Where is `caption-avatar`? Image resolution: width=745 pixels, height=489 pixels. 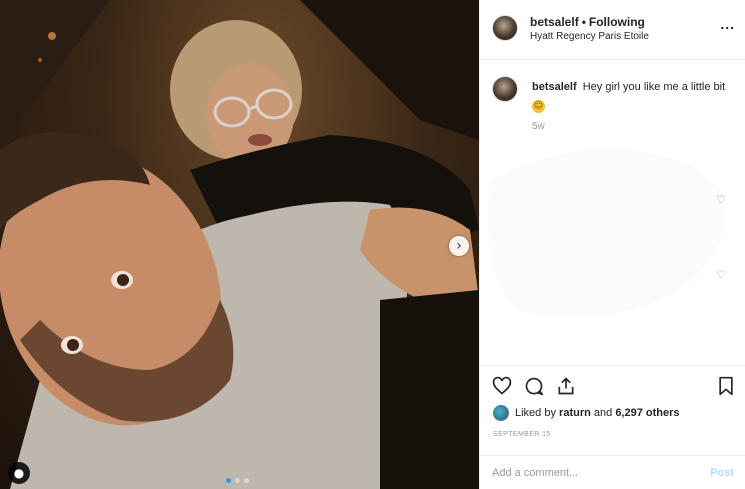
caption-avatar is located at coordinates (505, 89).